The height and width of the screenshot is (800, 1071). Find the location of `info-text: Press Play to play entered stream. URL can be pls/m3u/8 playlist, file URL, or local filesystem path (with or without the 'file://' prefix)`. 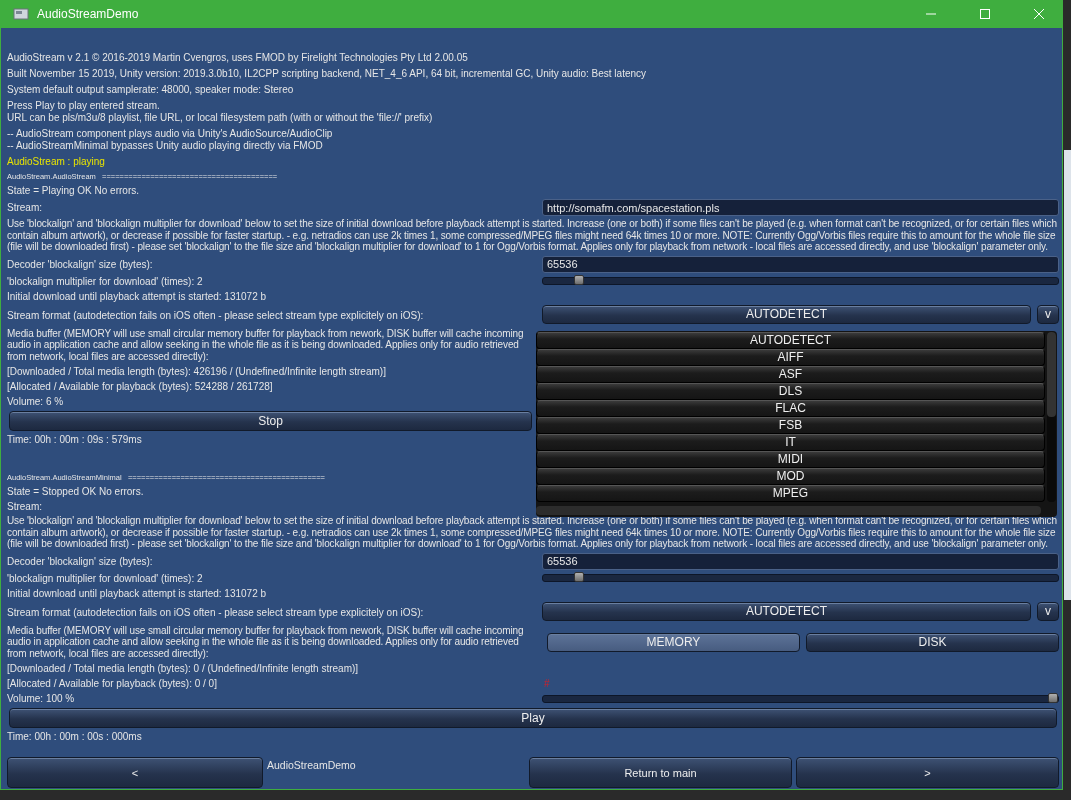

info-text: Press Play to play entered stream. URL can be pls/m3u/8 playlist, file URL, or local filesystem path (with or without the 'file://' prefix) is located at coordinates (220, 112).